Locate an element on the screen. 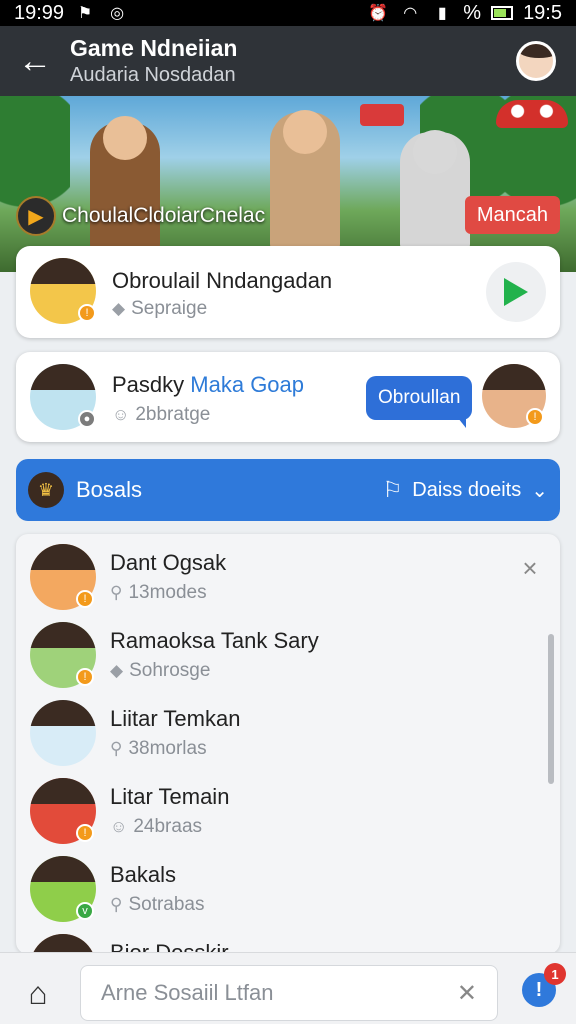  list-item-sub: ☺ 24braas is located at coordinates (156, 827).